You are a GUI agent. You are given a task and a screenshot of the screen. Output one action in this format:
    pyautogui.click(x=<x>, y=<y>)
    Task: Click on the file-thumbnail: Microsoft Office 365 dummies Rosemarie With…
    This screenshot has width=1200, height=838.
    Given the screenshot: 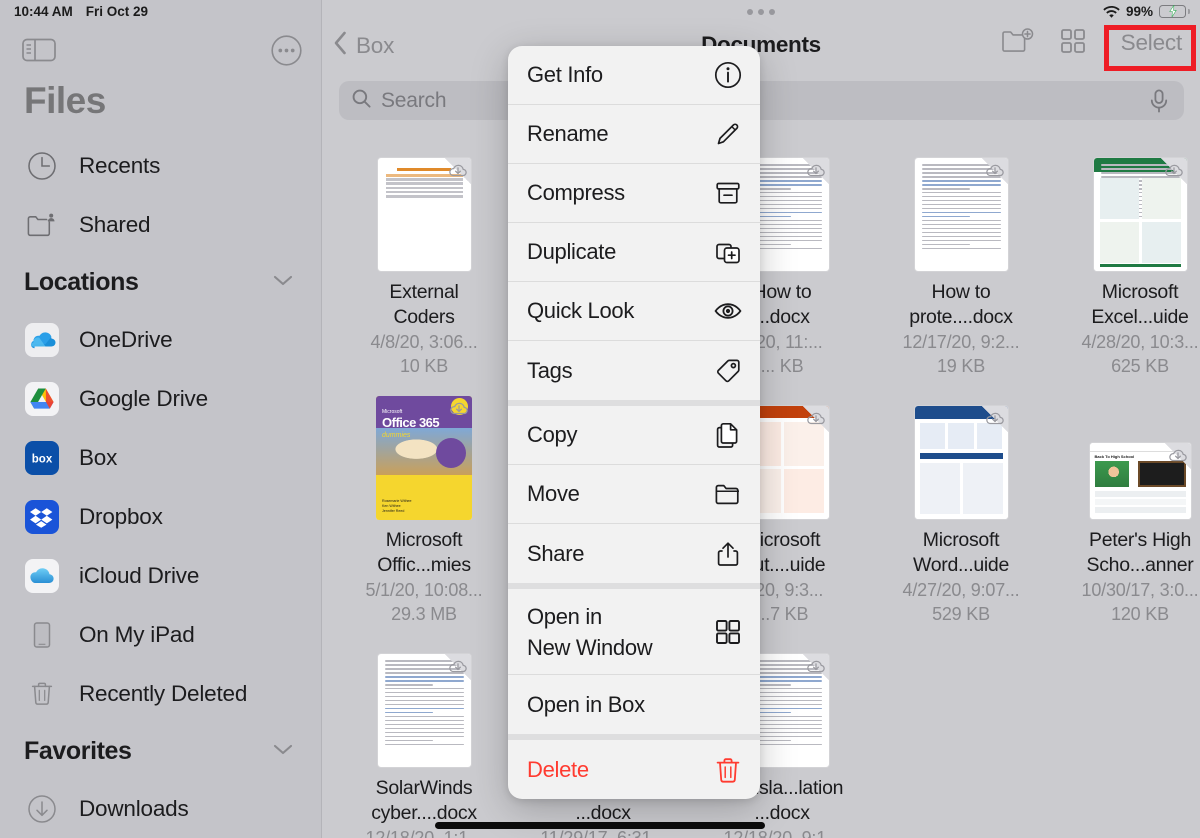 What is the action you would take?
    pyautogui.click(x=424, y=458)
    